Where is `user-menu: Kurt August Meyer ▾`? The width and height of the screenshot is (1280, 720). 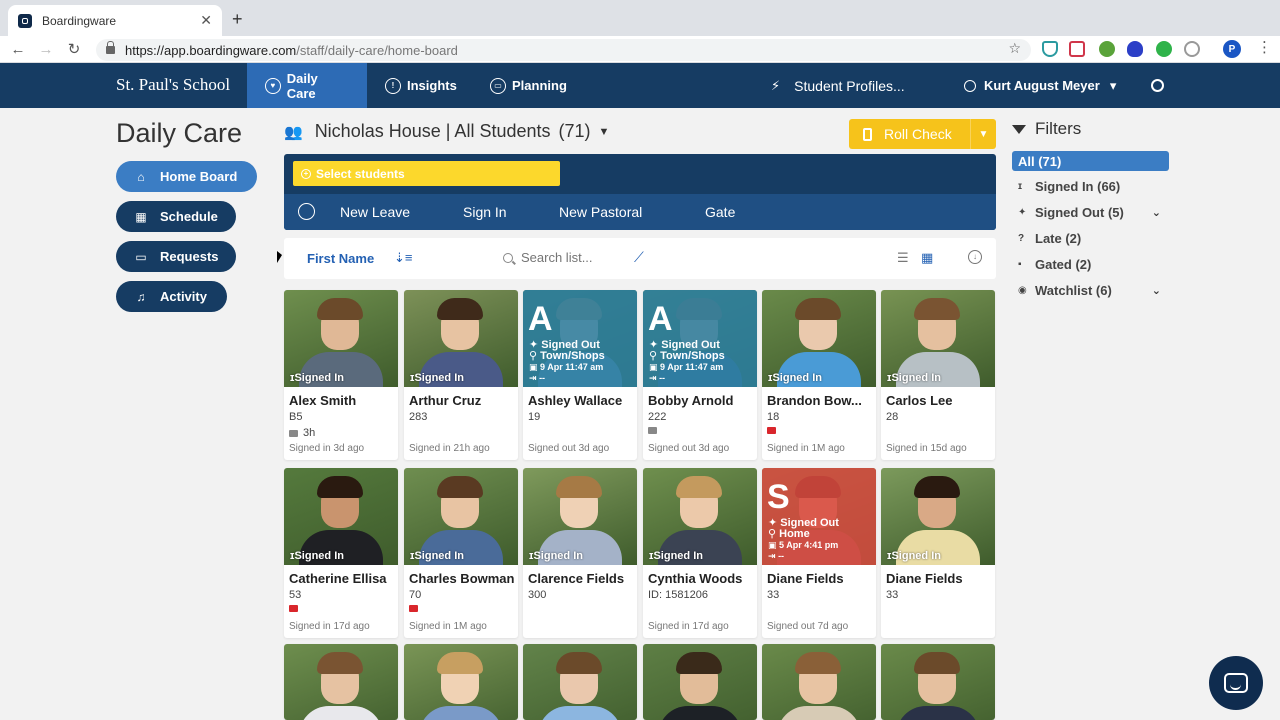 user-menu: Kurt August Meyer ▾ is located at coordinates (1040, 85).